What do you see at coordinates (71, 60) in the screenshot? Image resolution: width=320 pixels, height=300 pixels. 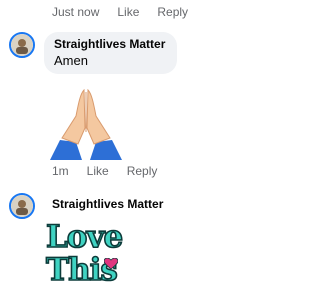 I see `comment-text: Amen` at bounding box center [71, 60].